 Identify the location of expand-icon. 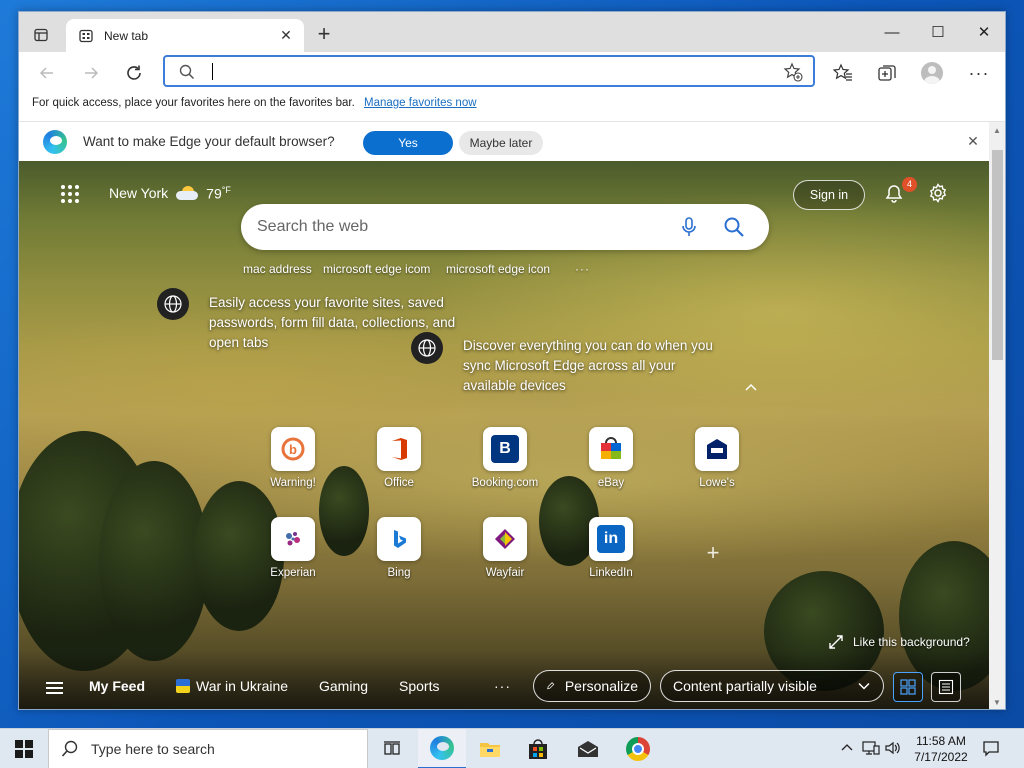
(836, 642).